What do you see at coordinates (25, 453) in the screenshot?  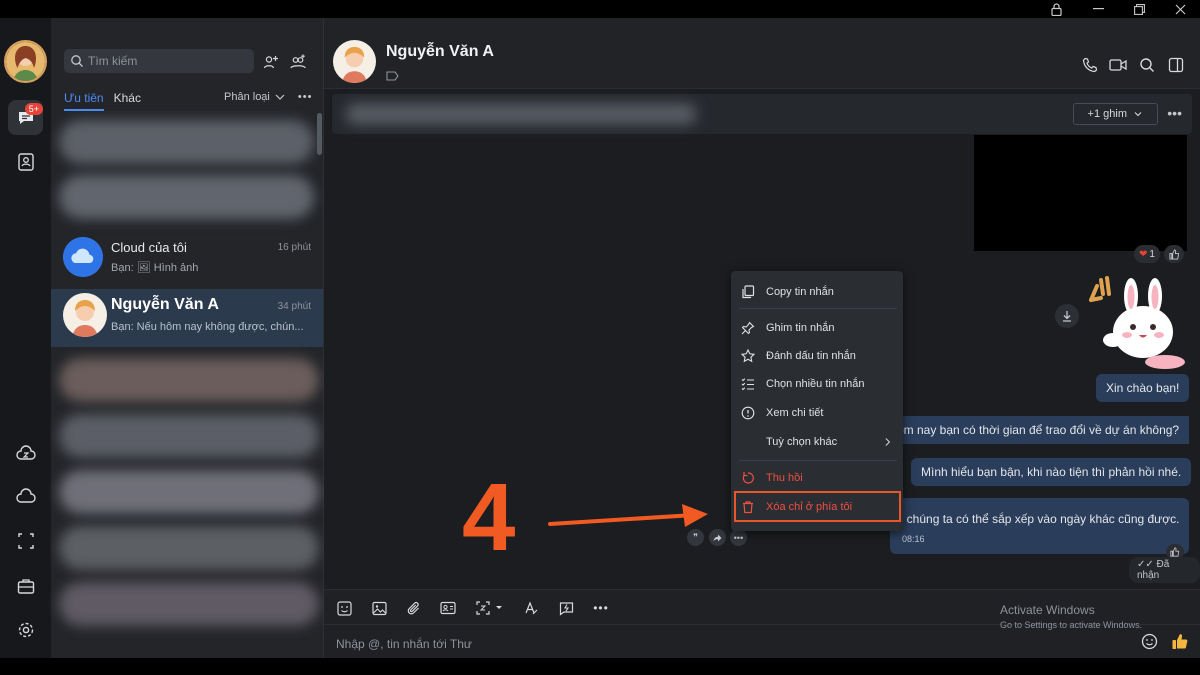 I see `zcloud-icon` at bounding box center [25, 453].